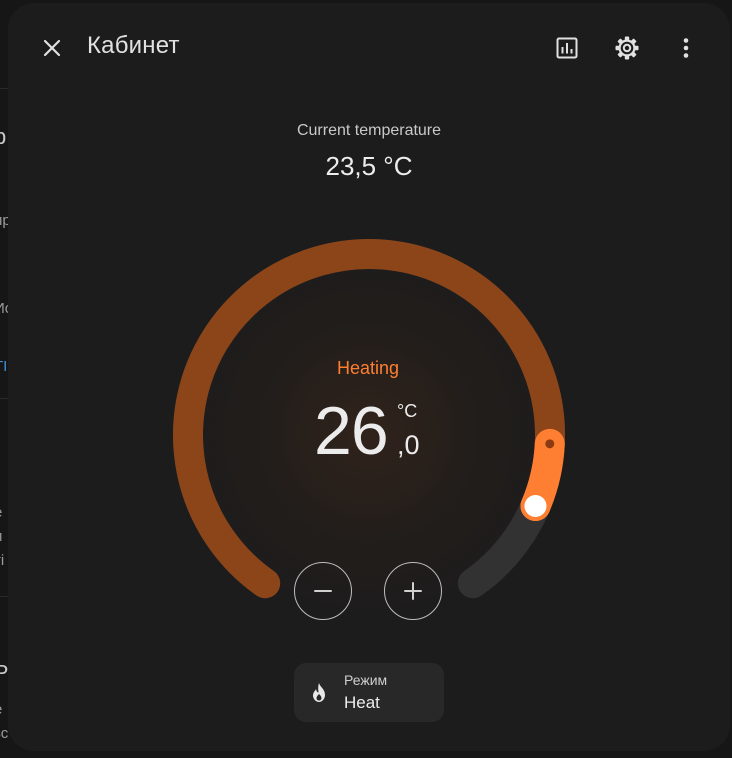  What do you see at coordinates (319, 692) in the screenshot?
I see `fire-icon` at bounding box center [319, 692].